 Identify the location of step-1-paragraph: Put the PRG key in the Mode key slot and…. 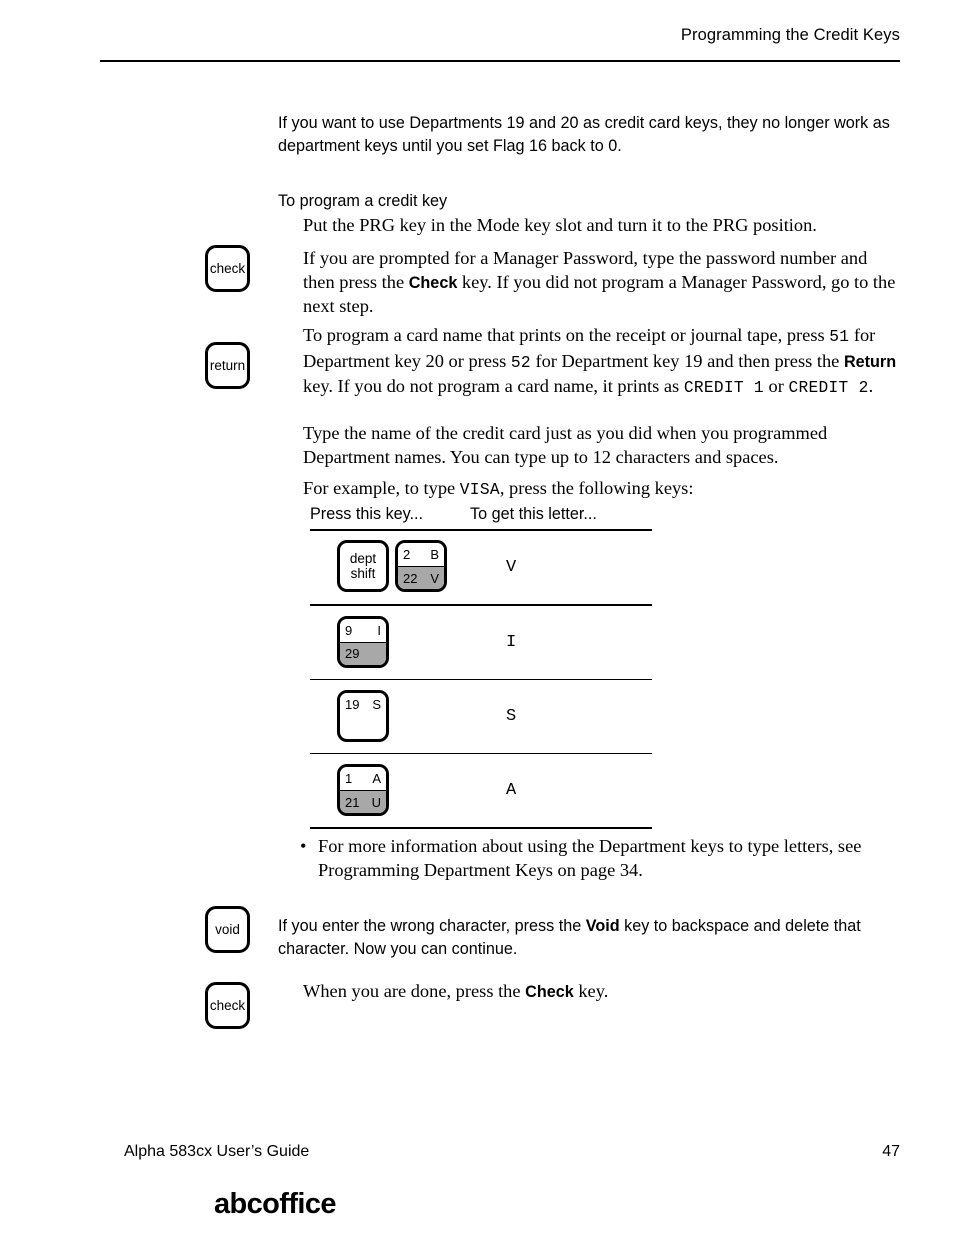
(560, 225).